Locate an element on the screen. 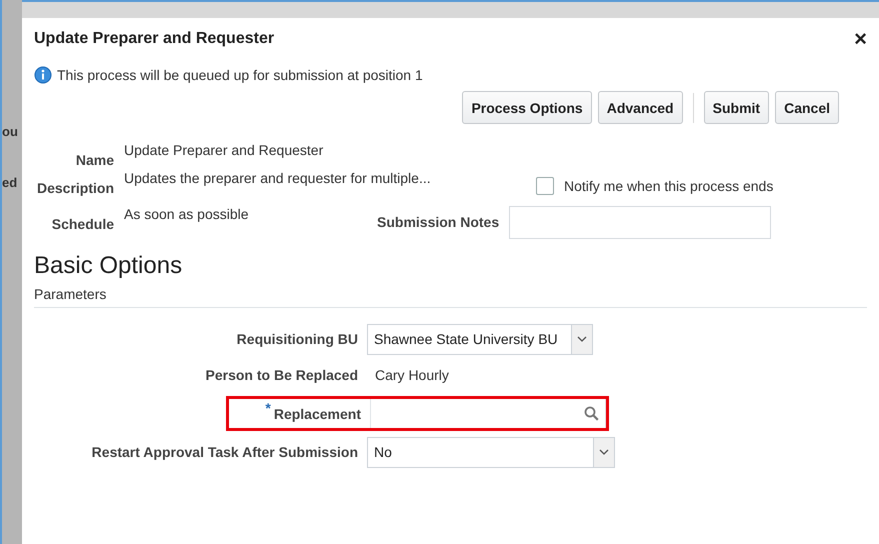  field-label: Restart Approval Task After Submission is located at coordinates (225, 452).